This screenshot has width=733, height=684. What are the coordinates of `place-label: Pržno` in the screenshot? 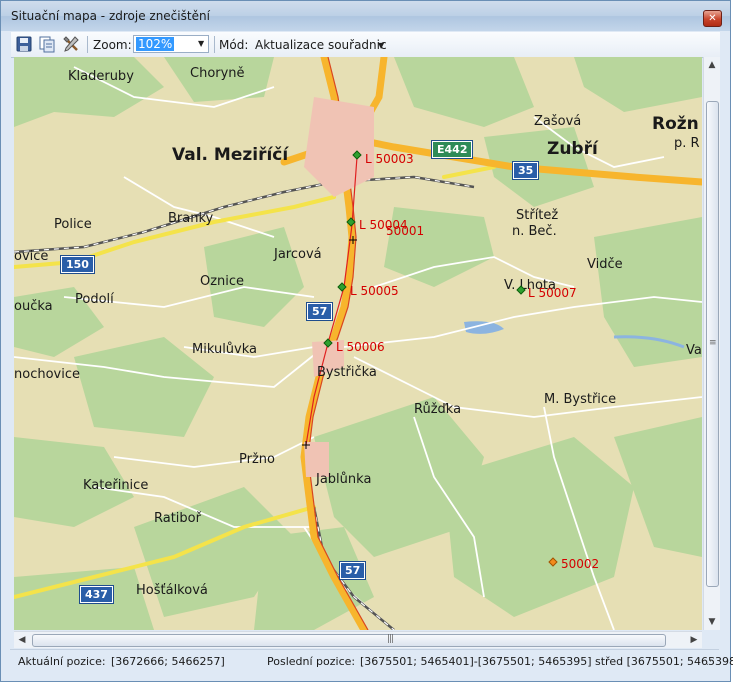 It's located at (257, 459).